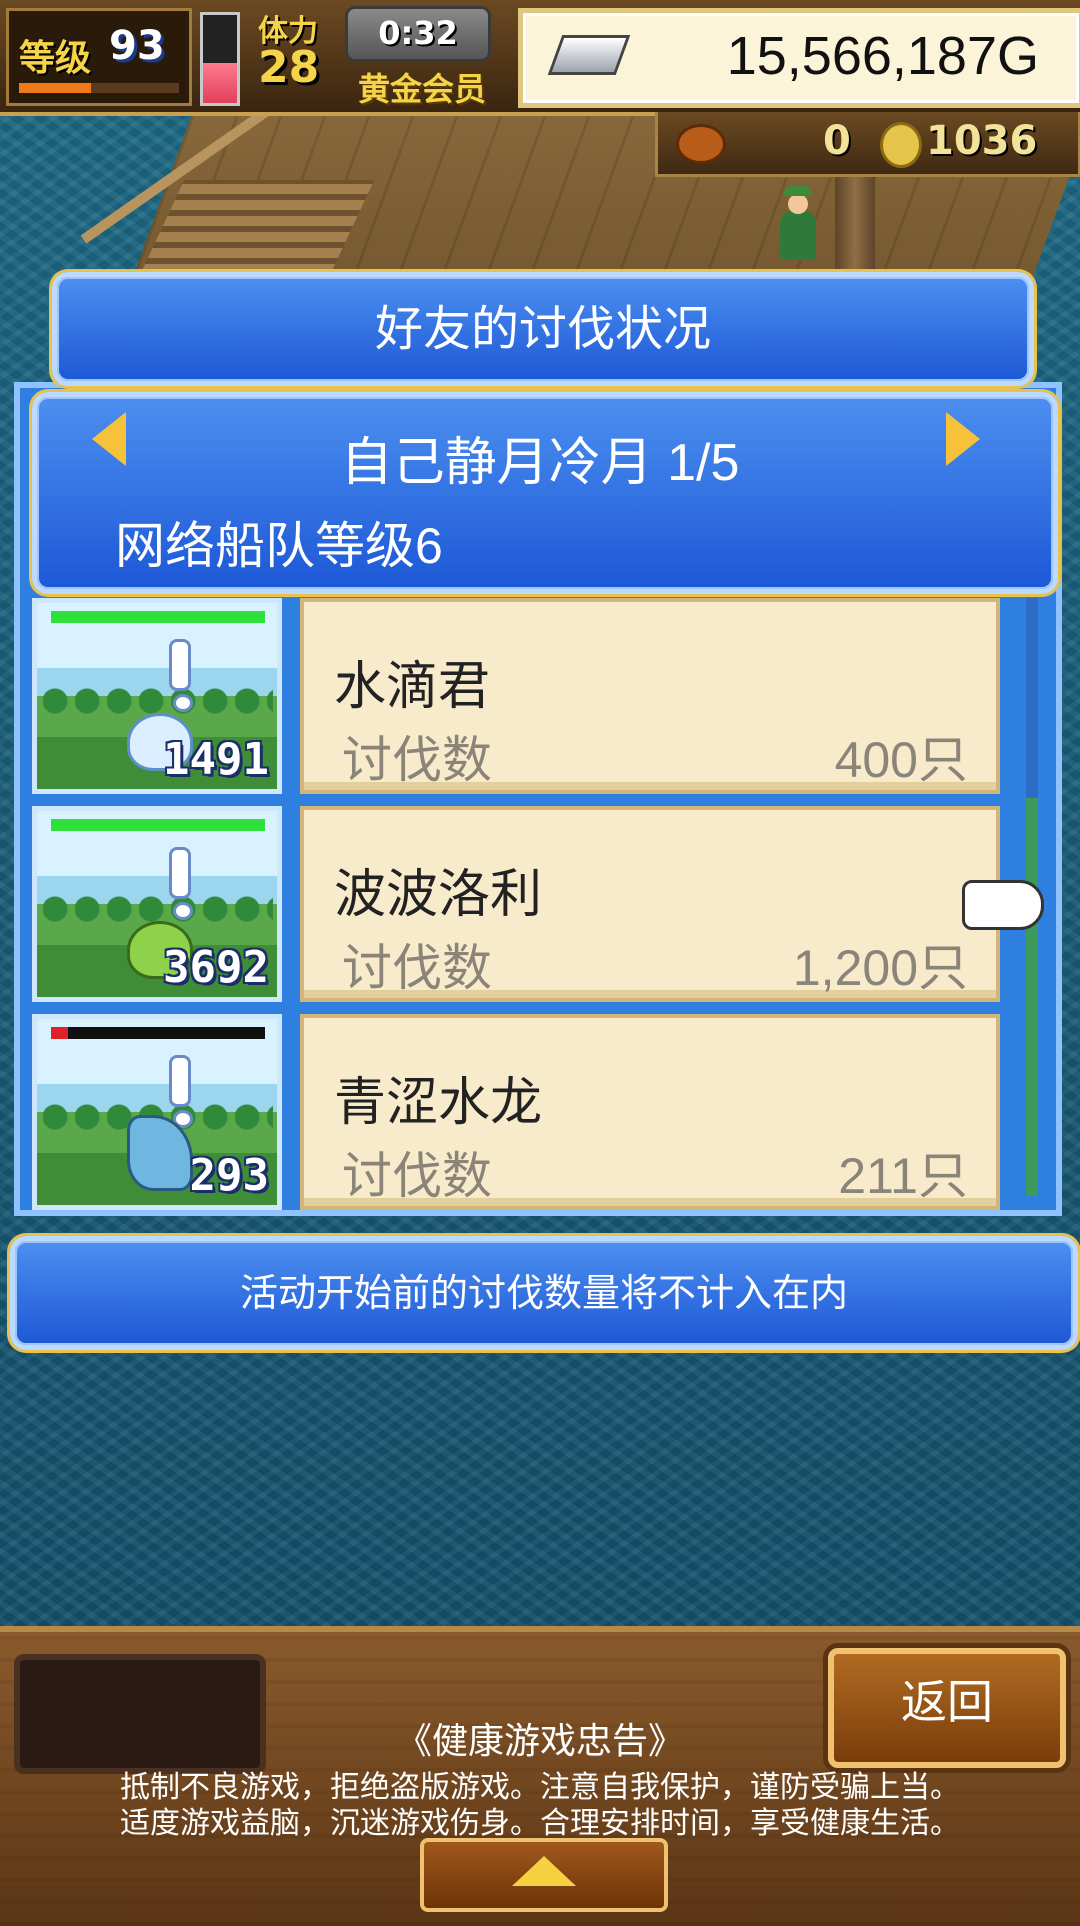 Image resolution: width=1080 pixels, height=1926 pixels. Describe the element at coordinates (650, 1112) in the screenshot. I see `entry-card: 青涩水龙 讨伐数 211只` at that location.